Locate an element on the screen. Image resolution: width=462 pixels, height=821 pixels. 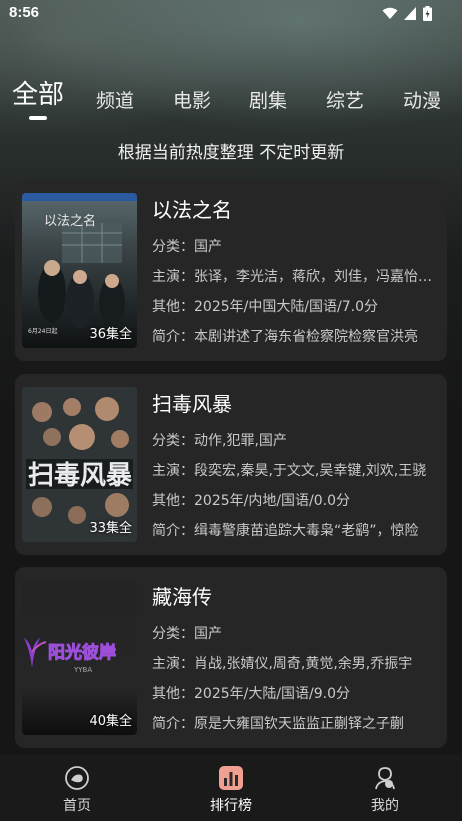
episode-count: 33集全 is located at coordinates (110, 528).